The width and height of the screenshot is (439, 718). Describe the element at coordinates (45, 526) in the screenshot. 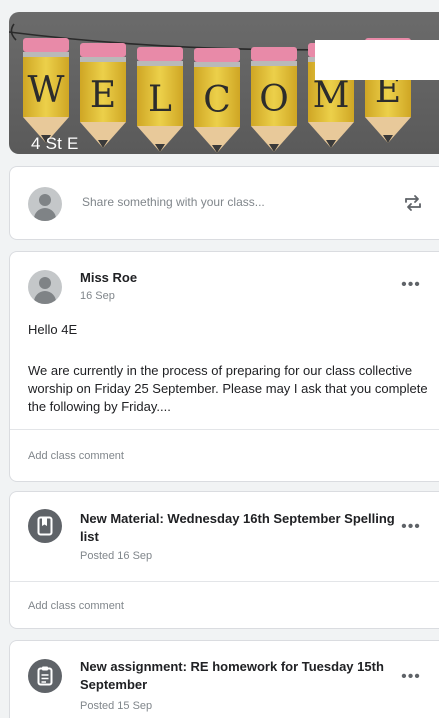

I see `book-icon` at that location.